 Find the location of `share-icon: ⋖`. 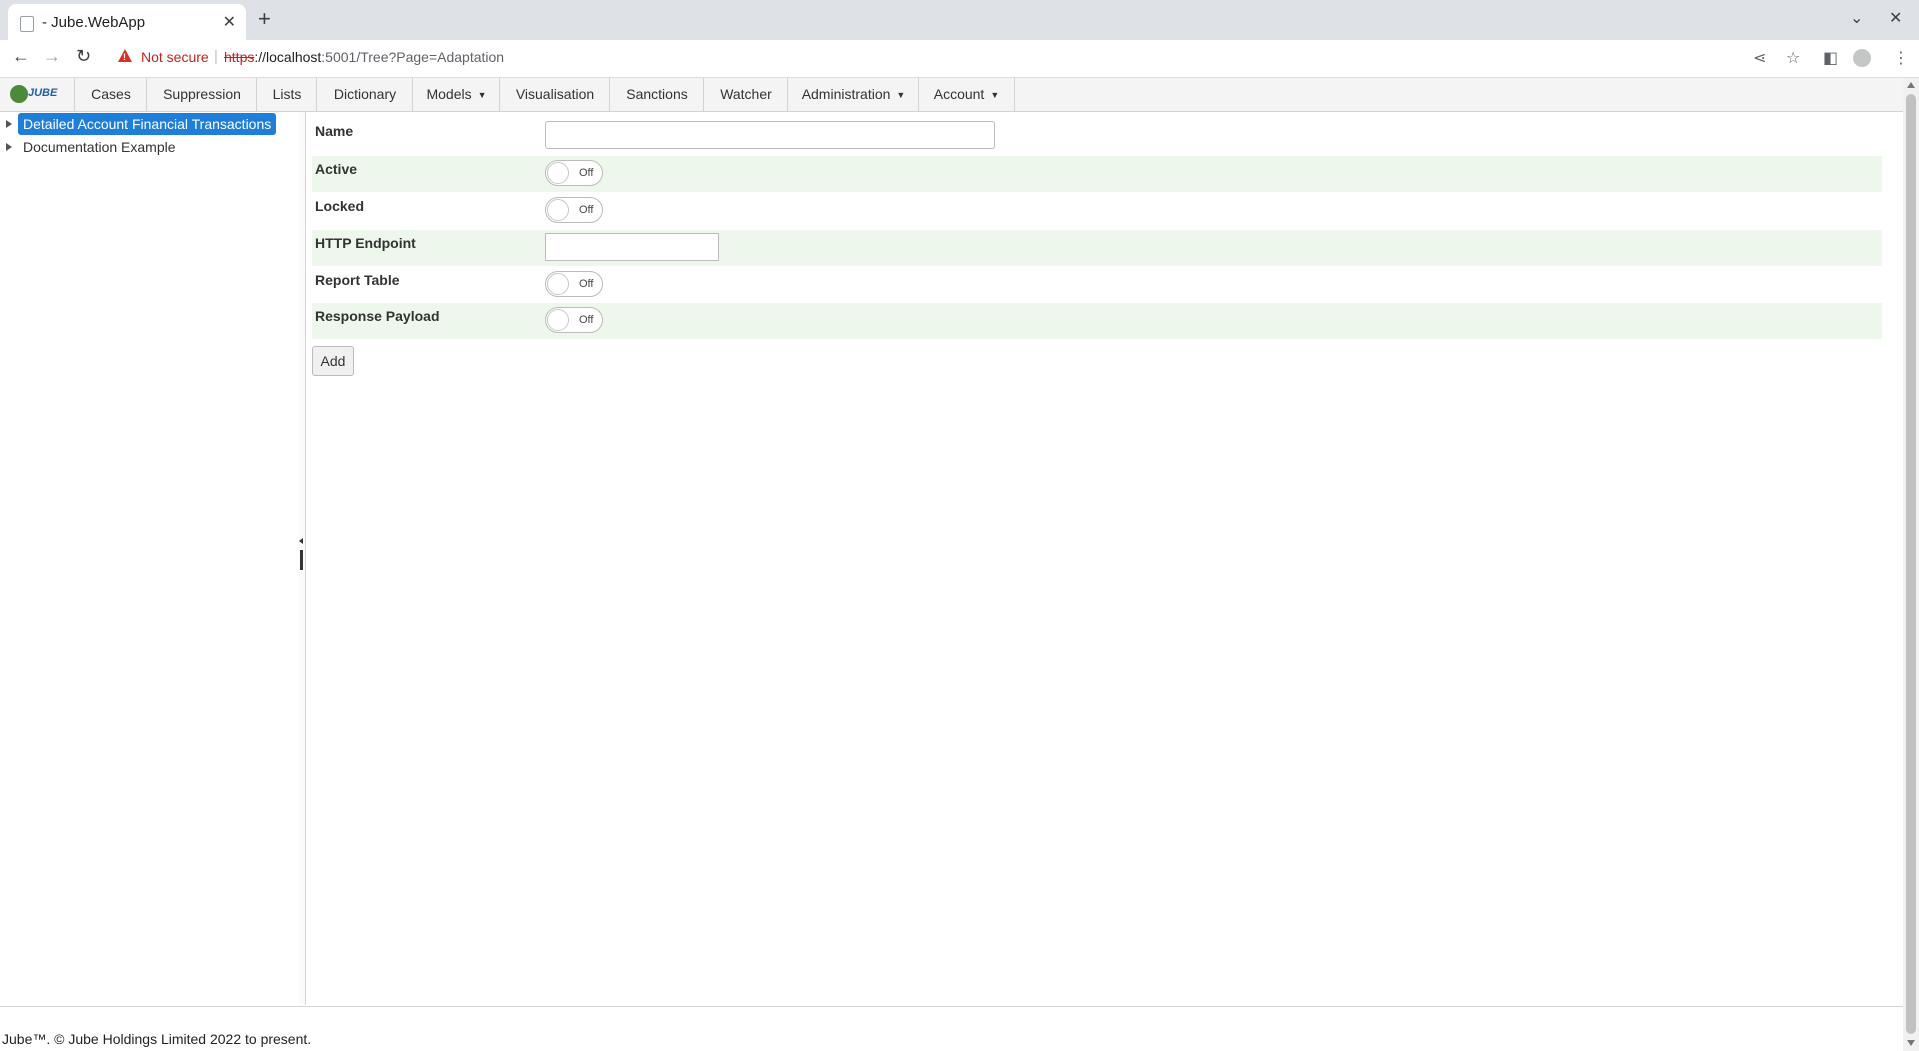

share-icon: ⋖ is located at coordinates (1759, 58).